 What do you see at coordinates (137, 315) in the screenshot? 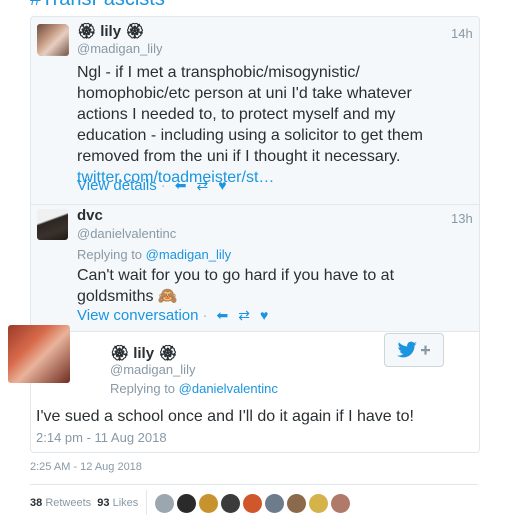
I see `view-conversation-link: View conversation` at bounding box center [137, 315].